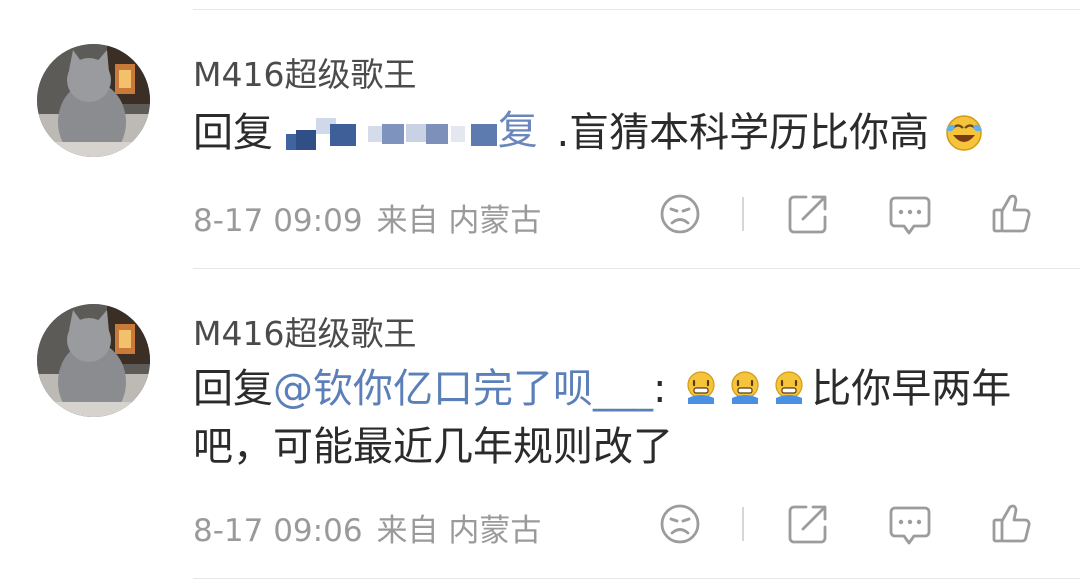 The height and width of the screenshot is (585, 1080). I want to click on comment-divider, so click(636, 268).